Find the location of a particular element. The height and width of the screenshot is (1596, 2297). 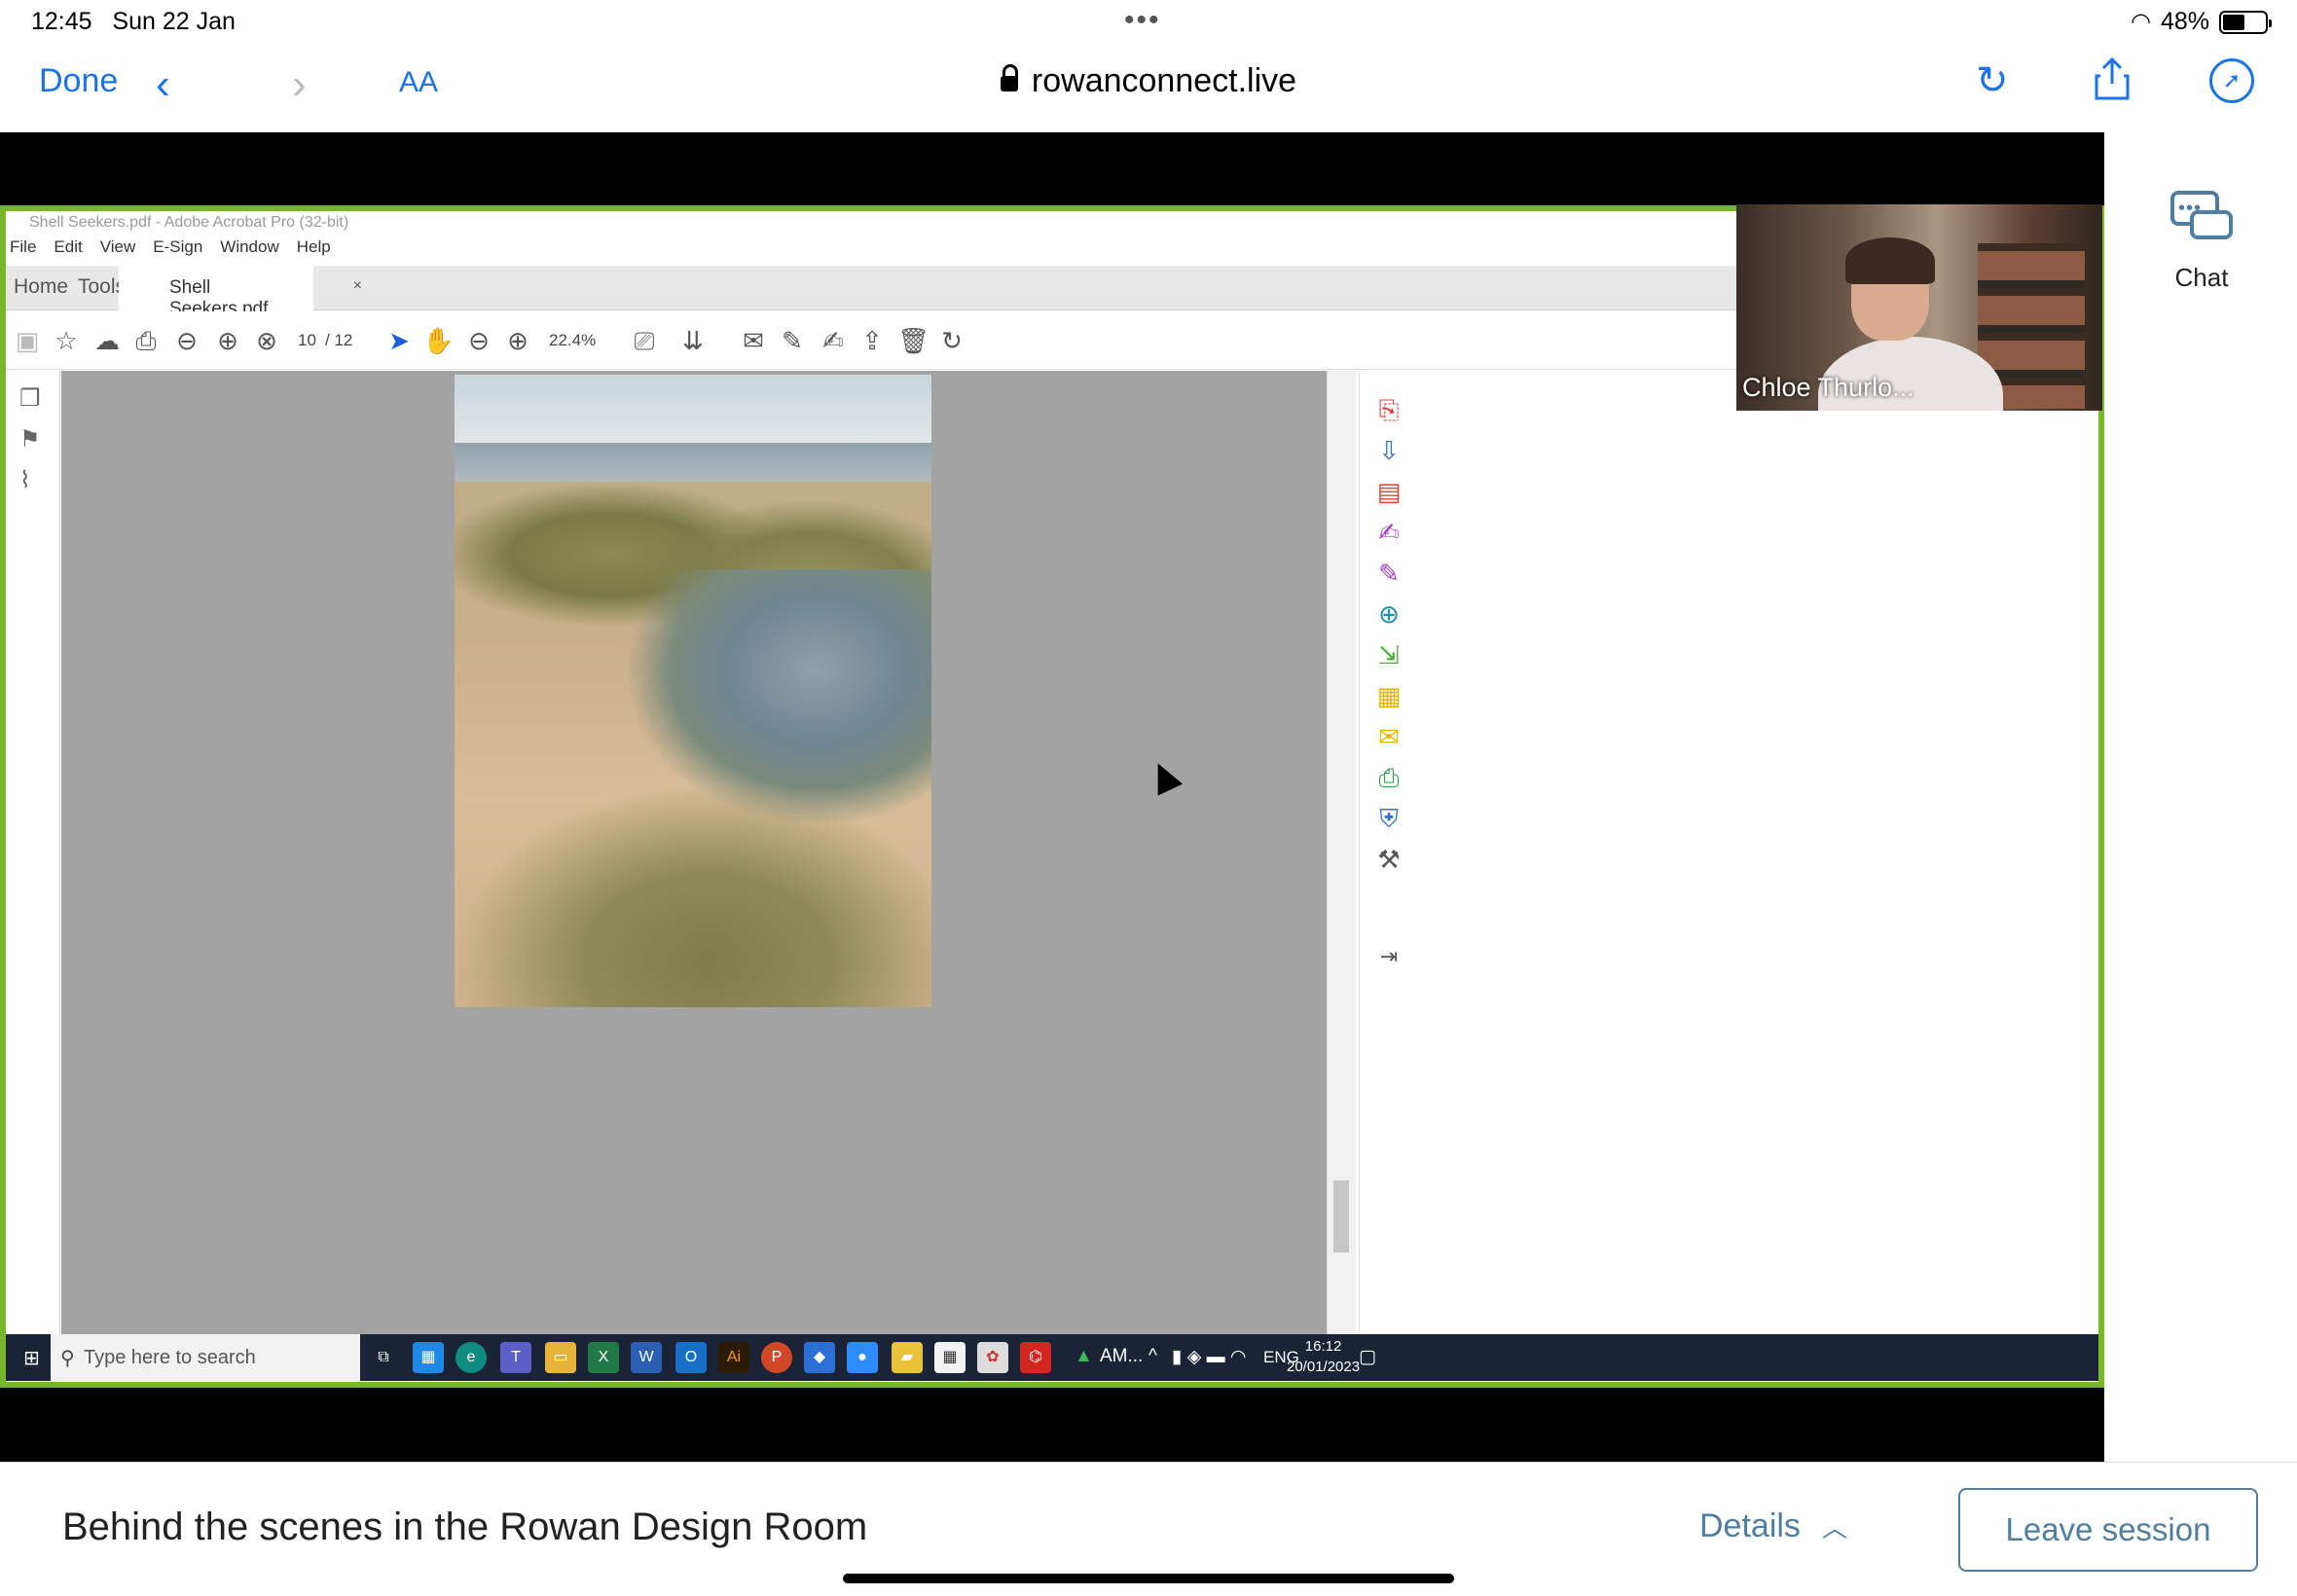

chat-icon: ••• is located at coordinates (2201, 218).